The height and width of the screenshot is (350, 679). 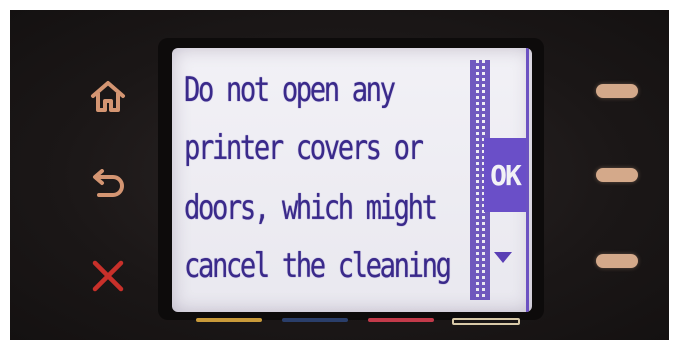 I want to click on message-line-2: printer covers or, so click(x=304, y=148).